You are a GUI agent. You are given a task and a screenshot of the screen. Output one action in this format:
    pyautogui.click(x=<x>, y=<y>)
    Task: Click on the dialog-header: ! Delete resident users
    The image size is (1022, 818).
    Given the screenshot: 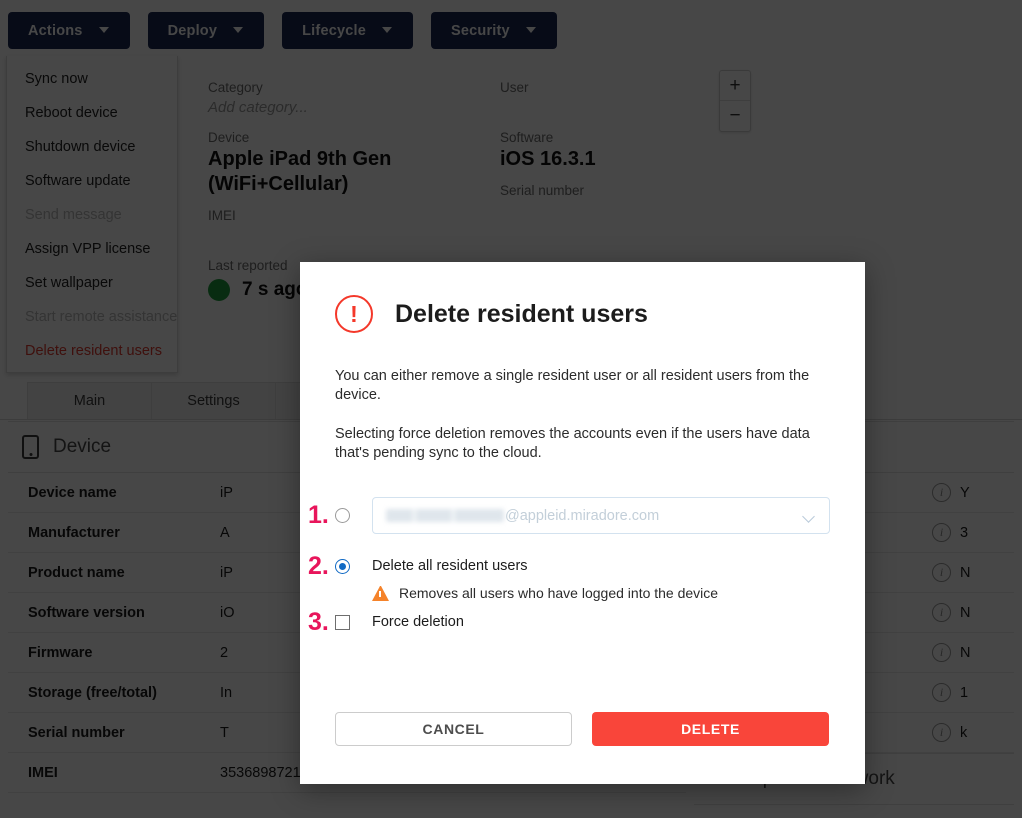 What is the action you would take?
    pyautogui.click(x=582, y=297)
    